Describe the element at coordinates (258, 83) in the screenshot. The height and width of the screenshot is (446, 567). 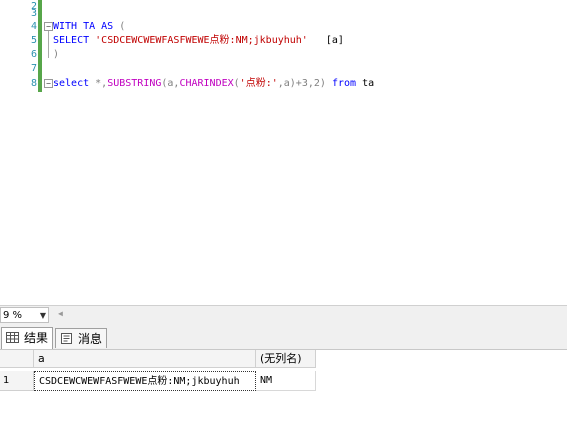
I see `string-literal: '点粉:'` at that location.